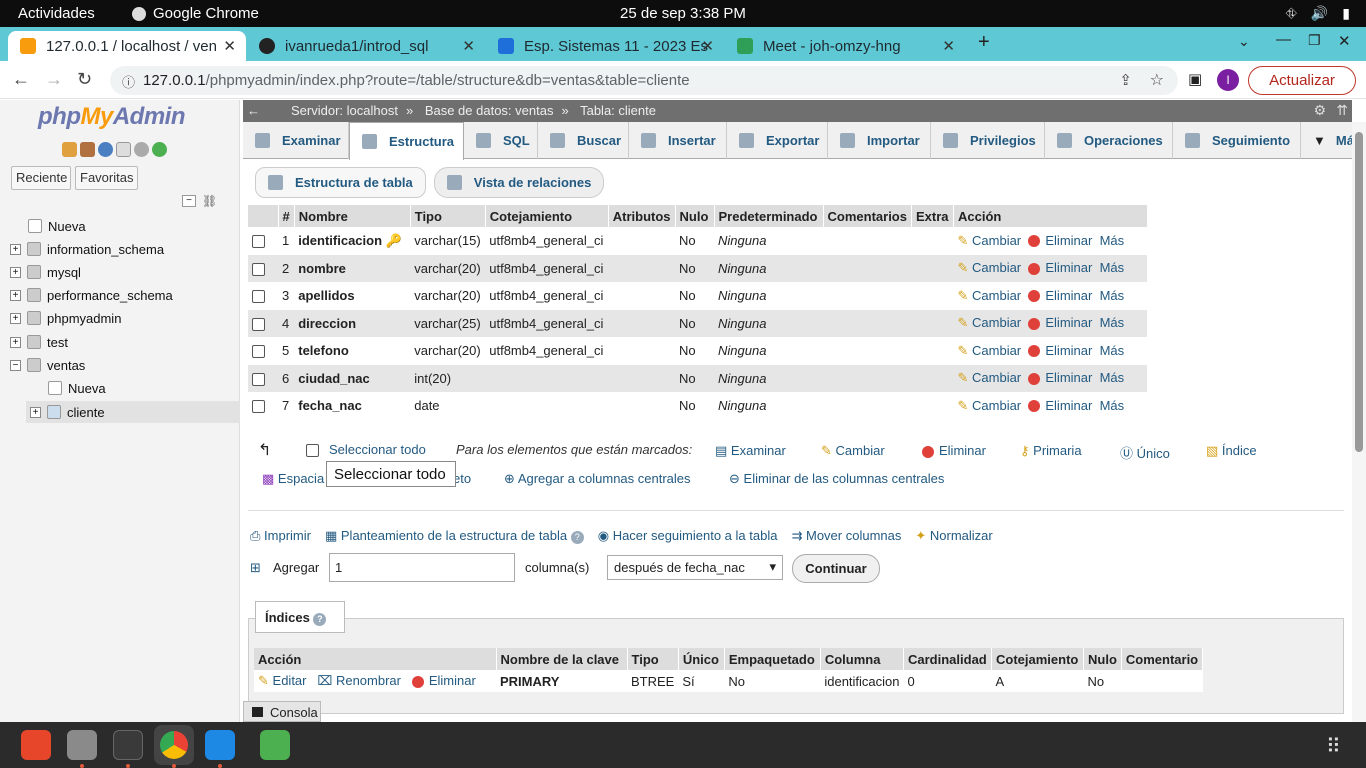 The height and width of the screenshot is (768, 1366). I want to click on tab-tracking: Seguimiento, so click(1237, 140).